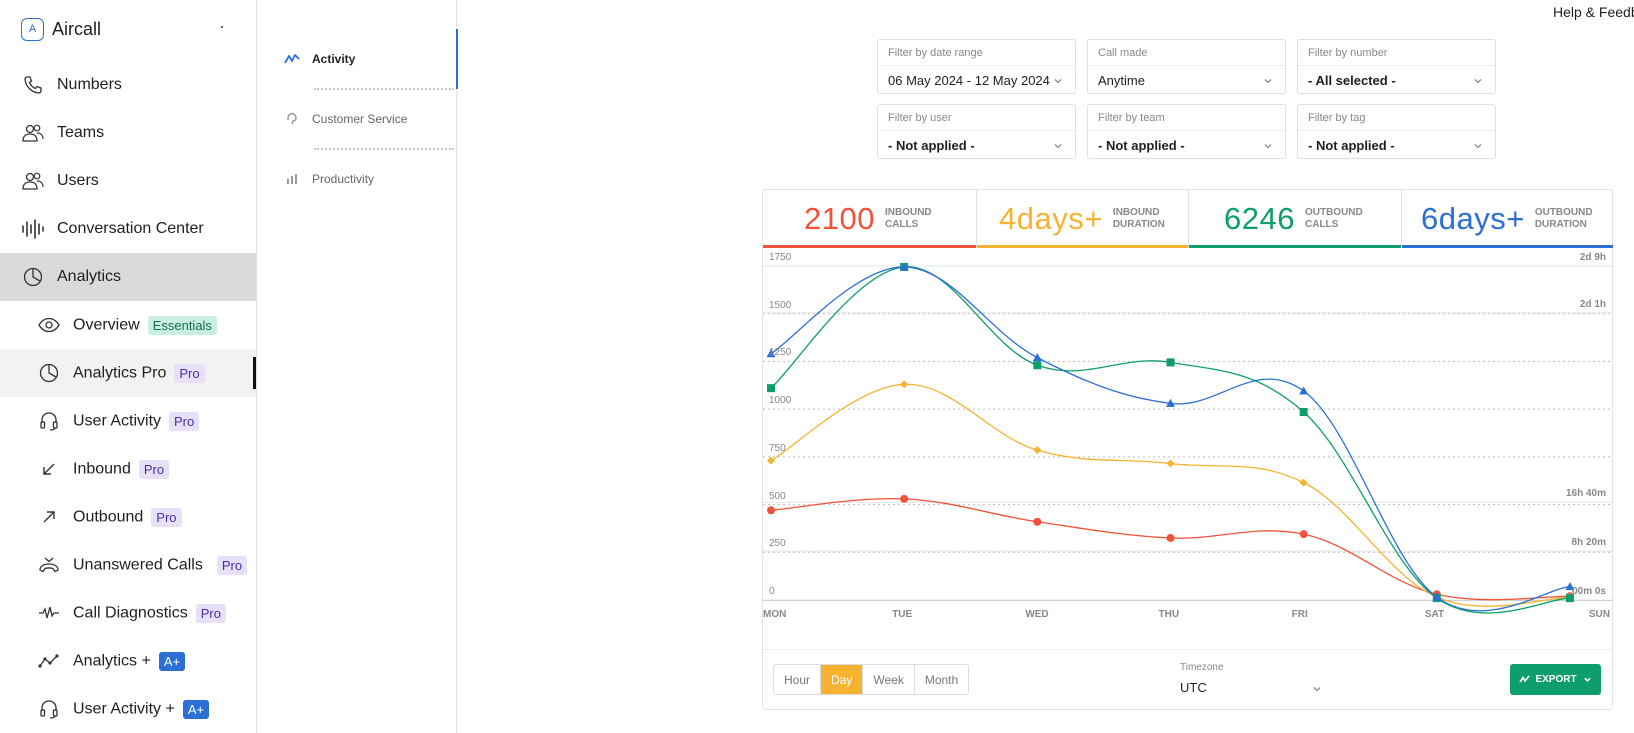  Describe the element at coordinates (1186, 131) in the screenshot. I see `filter-team: Filter by team - Not applied -` at that location.